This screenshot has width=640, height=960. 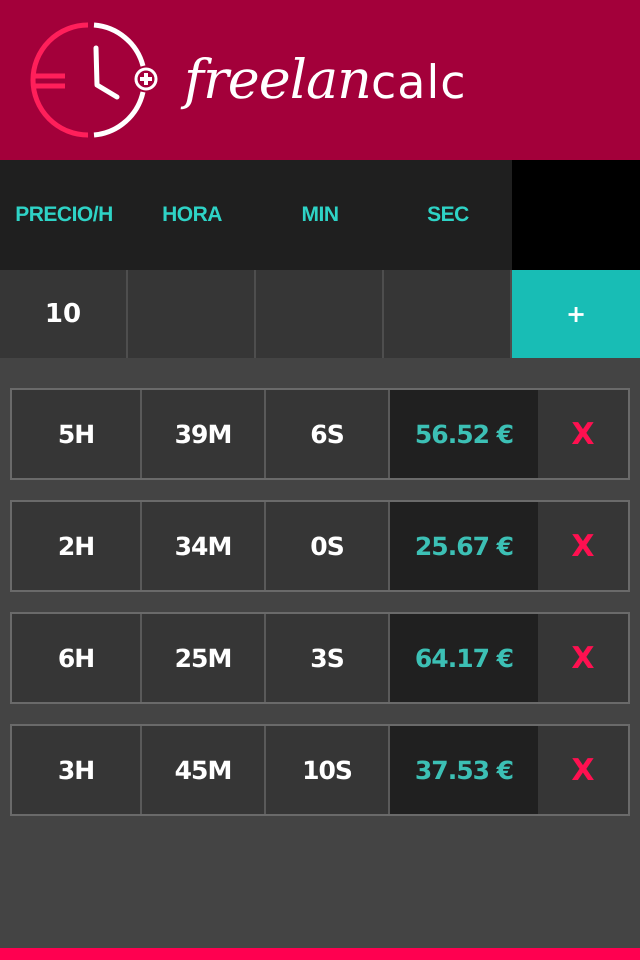 What do you see at coordinates (77, 546) in the screenshot?
I see `hours-cell: 2H` at bounding box center [77, 546].